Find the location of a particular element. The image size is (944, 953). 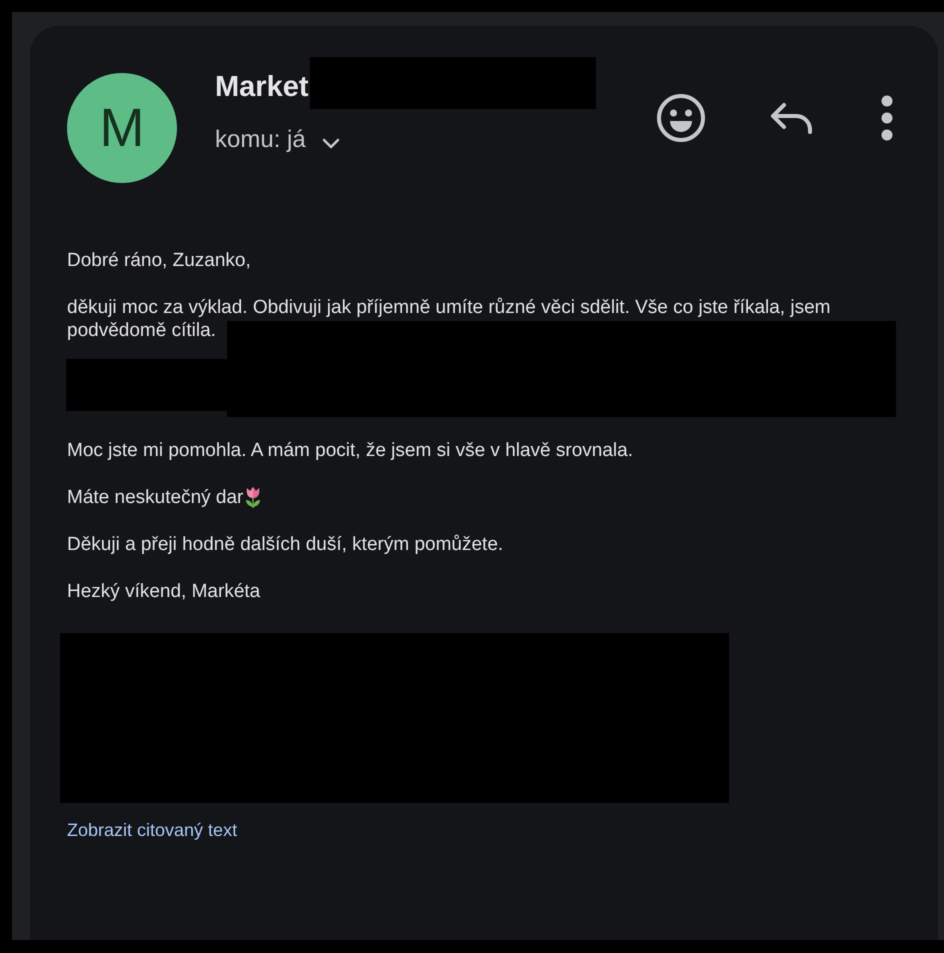

message-paragraph: Máte neskutečný dar is located at coordinates (155, 497).